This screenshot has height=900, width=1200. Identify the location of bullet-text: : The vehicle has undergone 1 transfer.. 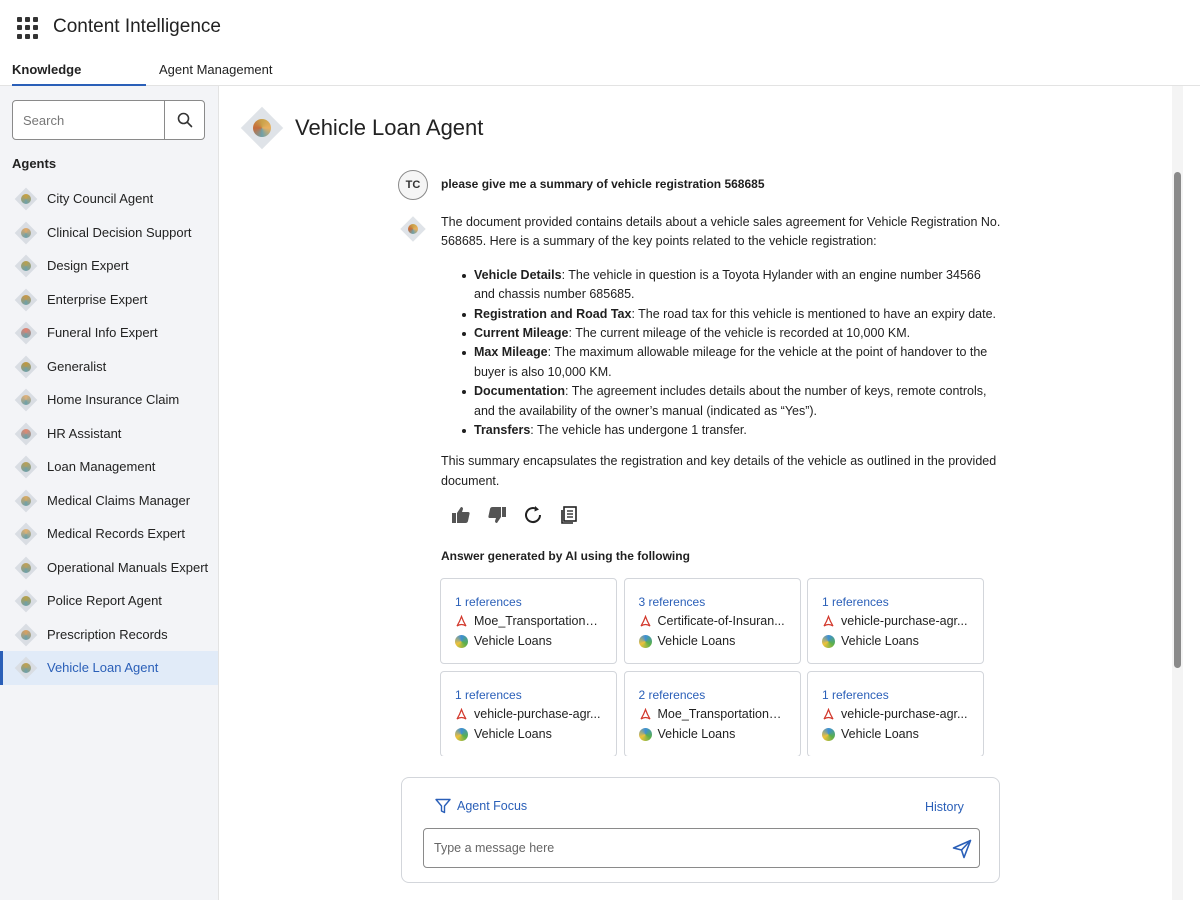
(638, 430).